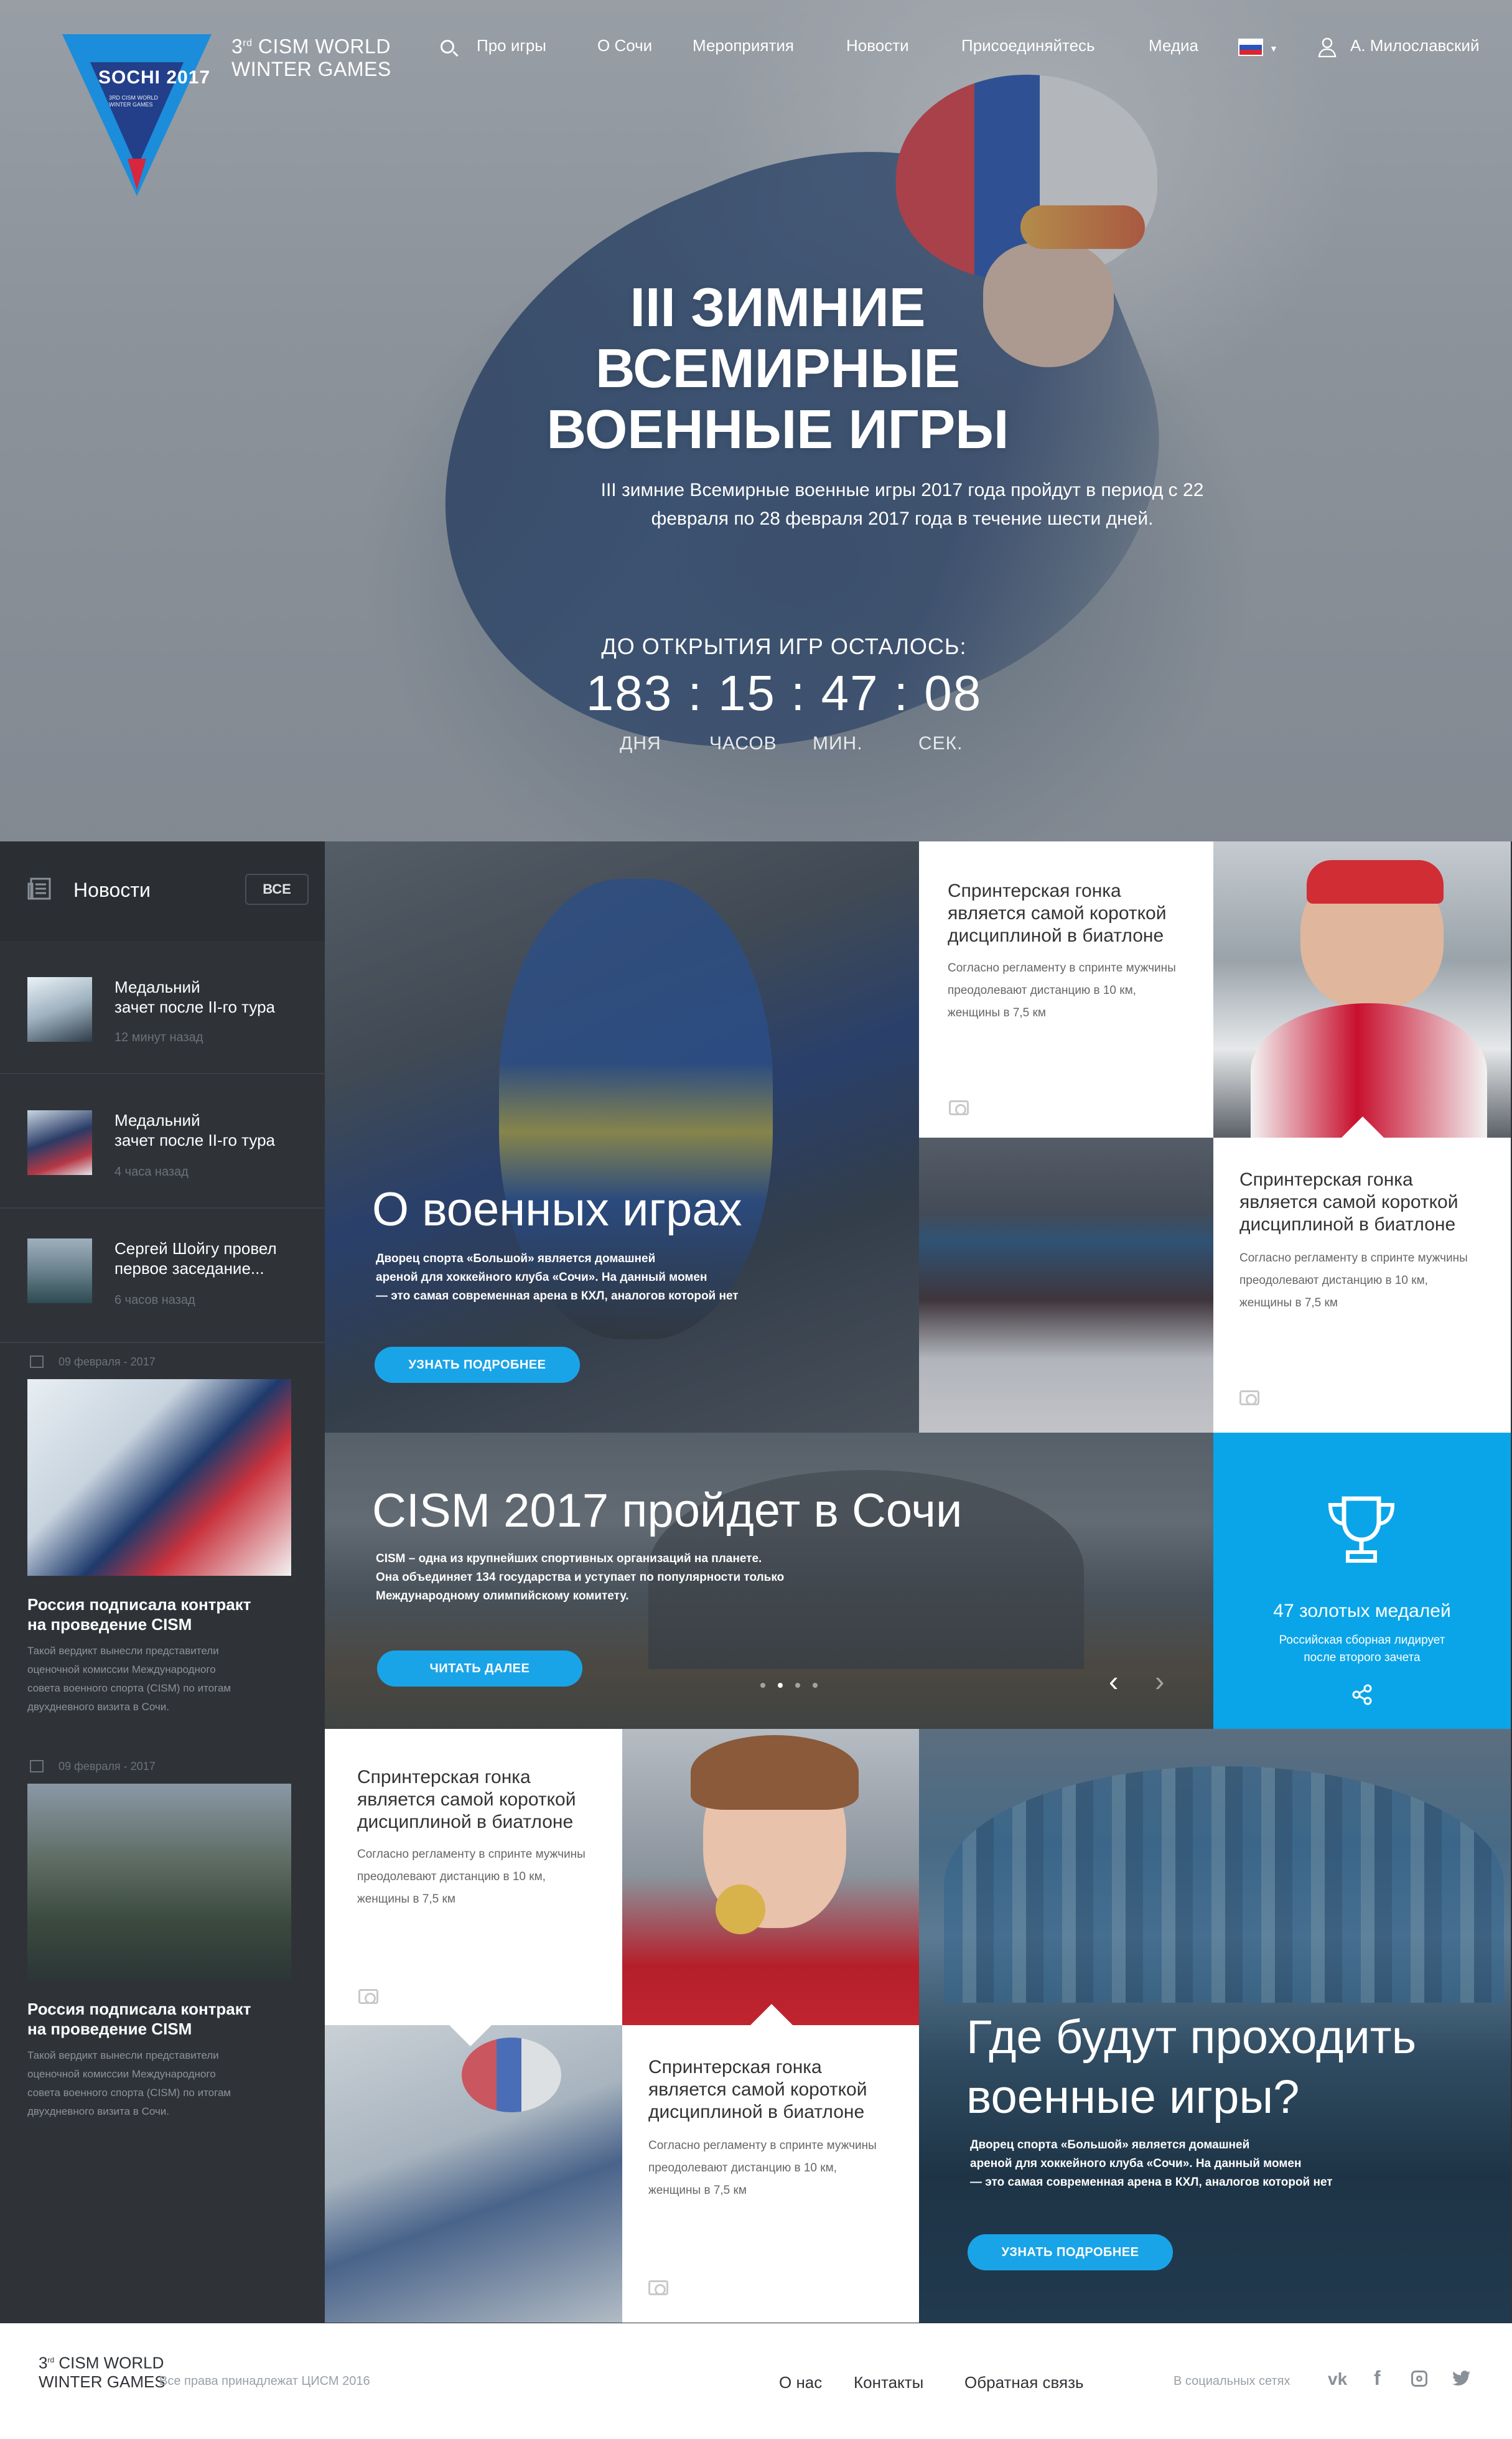 The image size is (1512, 2439). Describe the element at coordinates (640, 743) in the screenshot. I see `countdown-unit-days: ДНЯ` at that location.